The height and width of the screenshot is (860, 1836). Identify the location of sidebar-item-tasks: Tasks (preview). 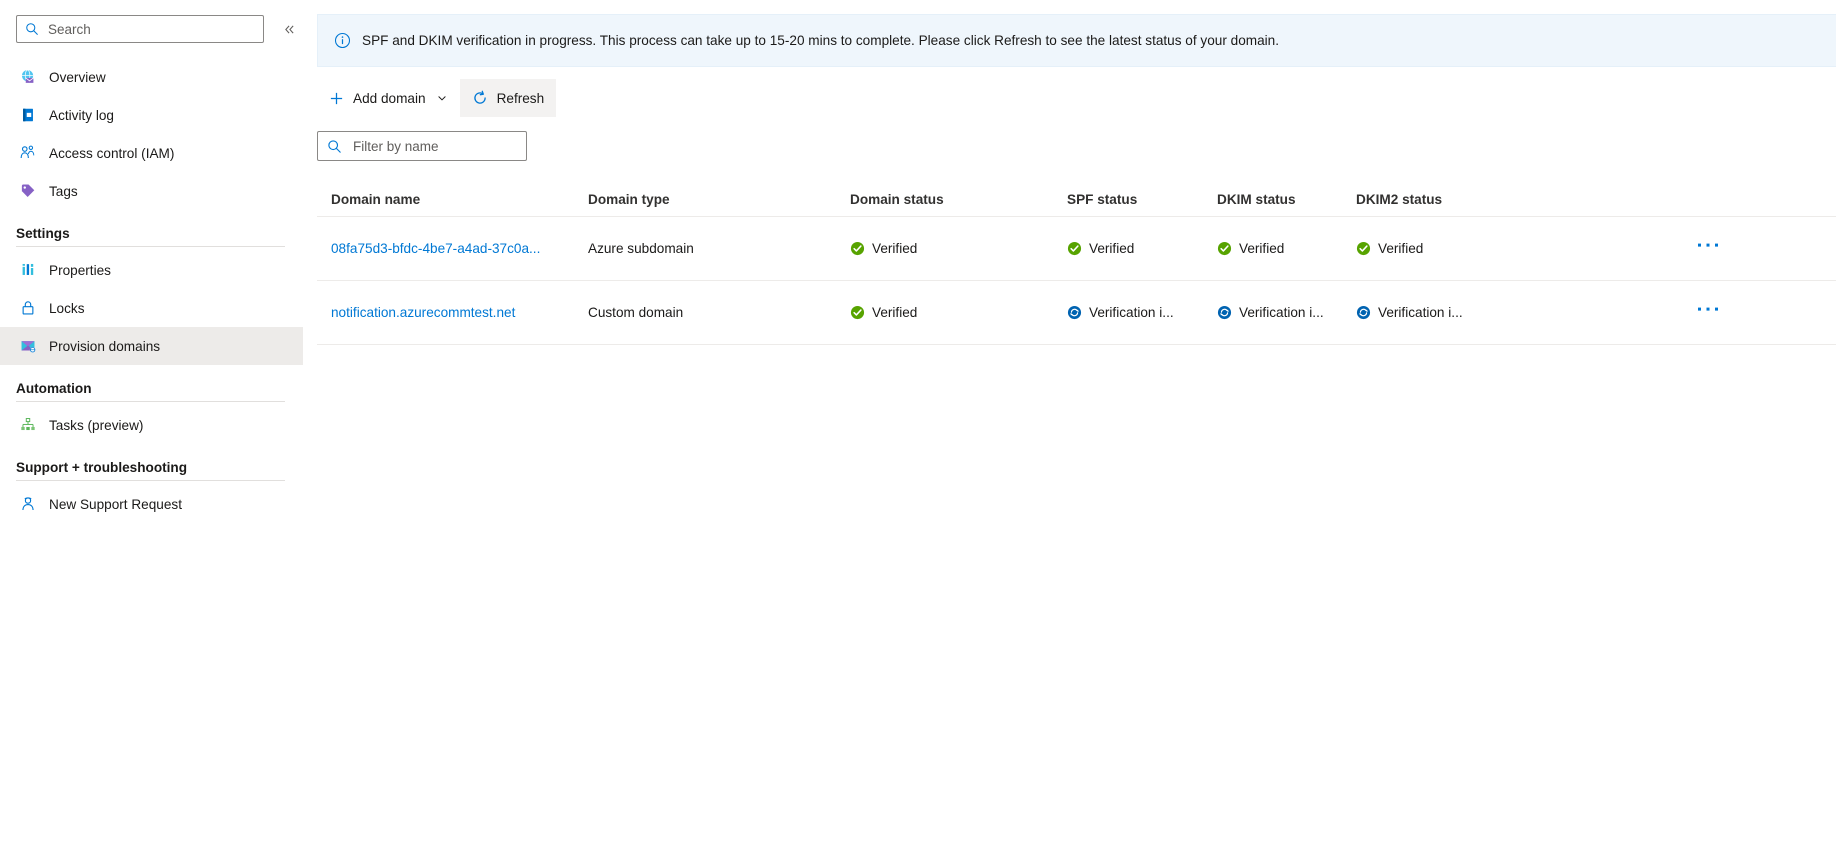
(151, 425).